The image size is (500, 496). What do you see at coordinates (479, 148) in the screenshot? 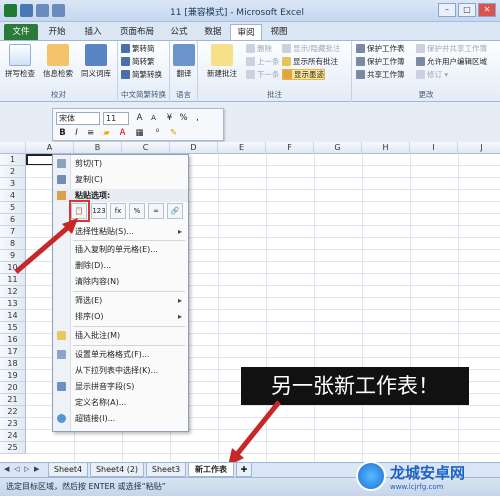
I see `column-header: J` at bounding box center [479, 148].